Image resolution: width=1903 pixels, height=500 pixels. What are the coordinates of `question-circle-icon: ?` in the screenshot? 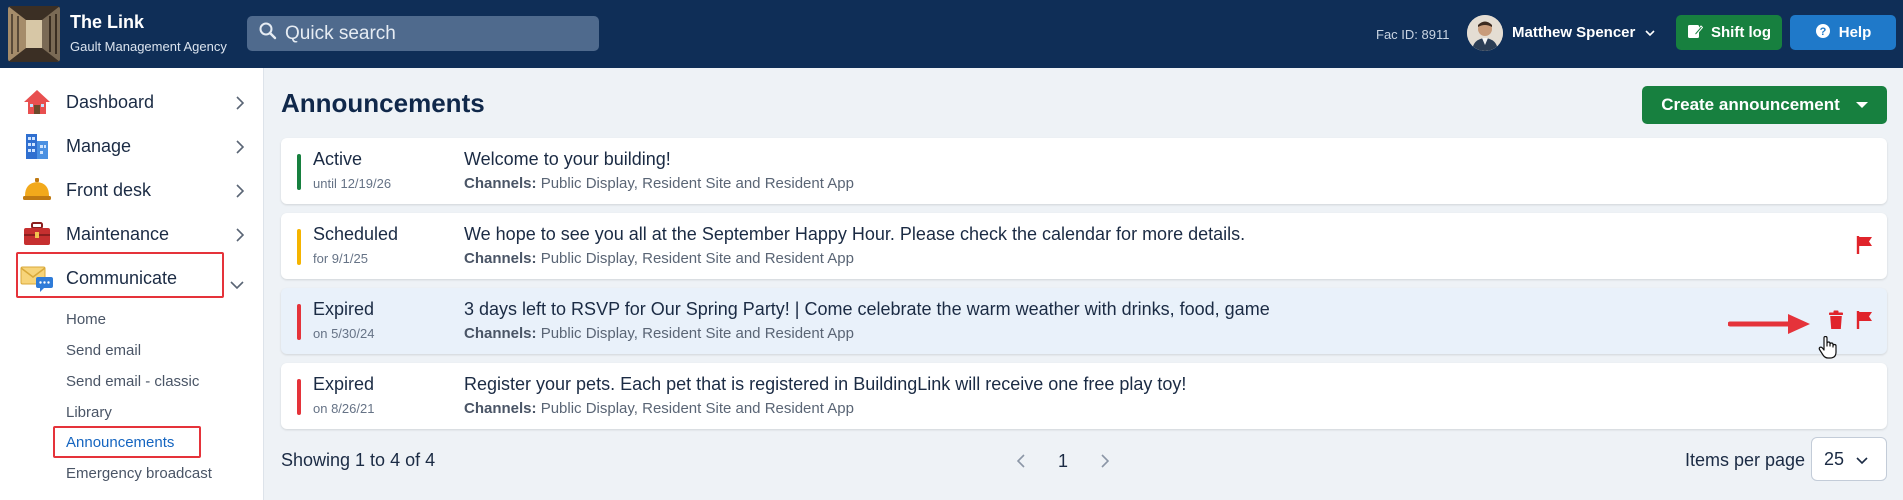 It's located at (1823, 33).